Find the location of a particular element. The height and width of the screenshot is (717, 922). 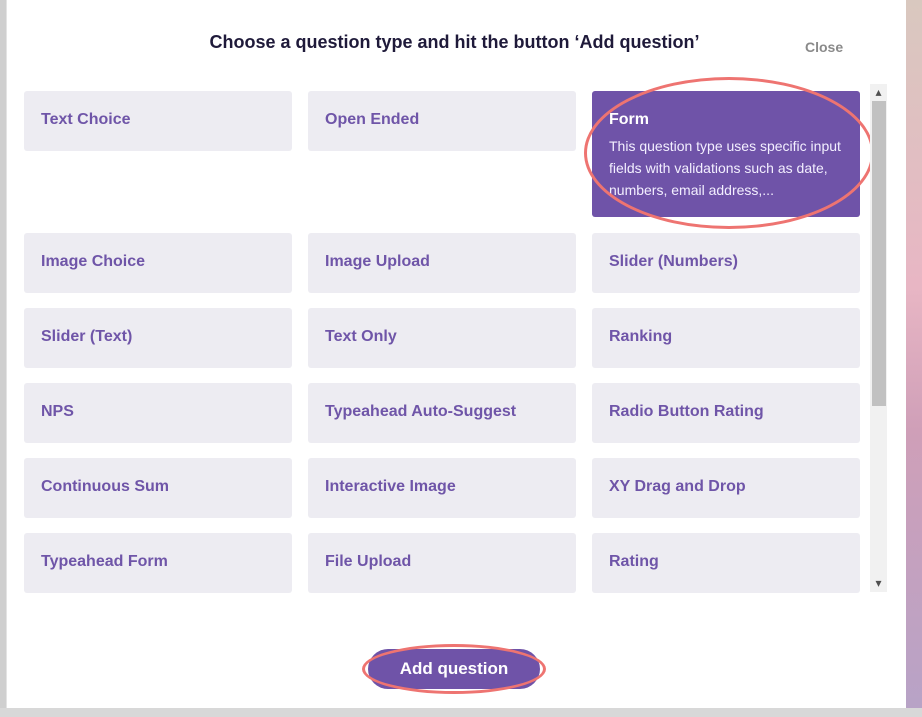

question-type-continuous-sum: Continuous Sum is located at coordinates (158, 488).